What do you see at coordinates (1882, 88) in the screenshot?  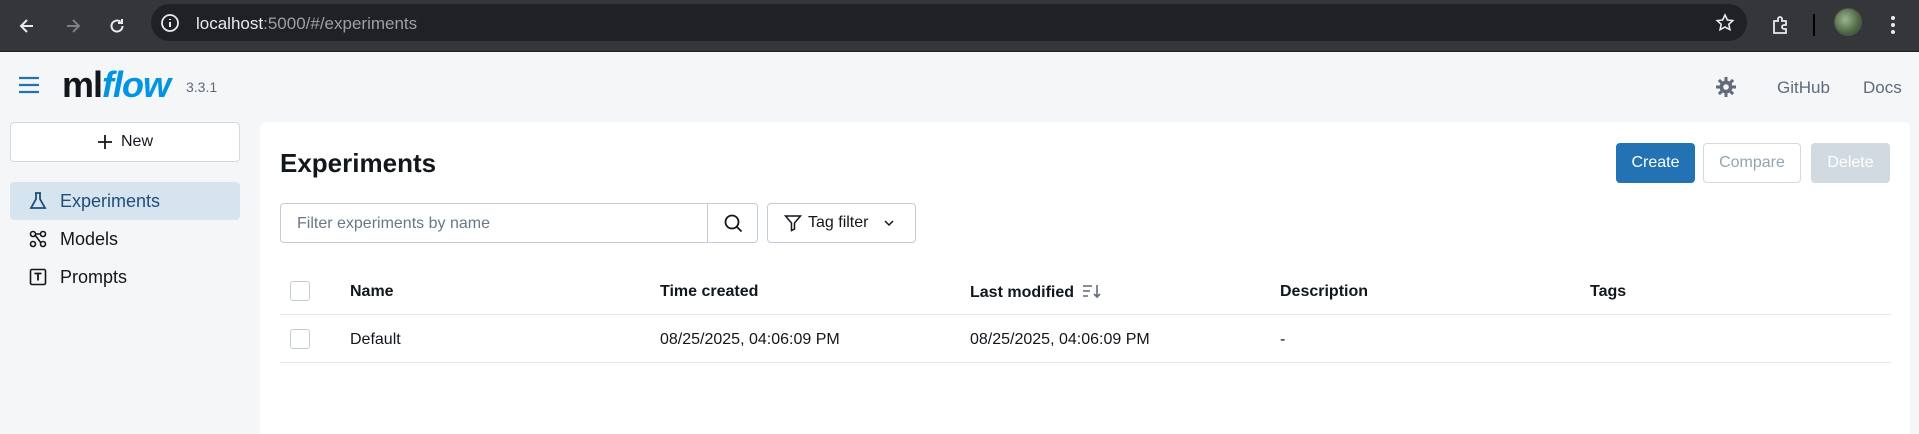 I see `docs-link: Docs` at bounding box center [1882, 88].